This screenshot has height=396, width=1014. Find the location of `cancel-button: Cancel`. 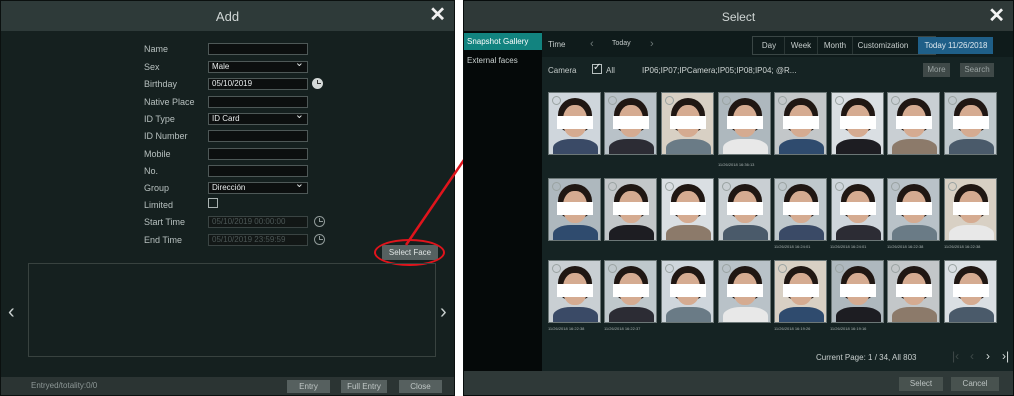

cancel-button: Cancel is located at coordinates (975, 384).